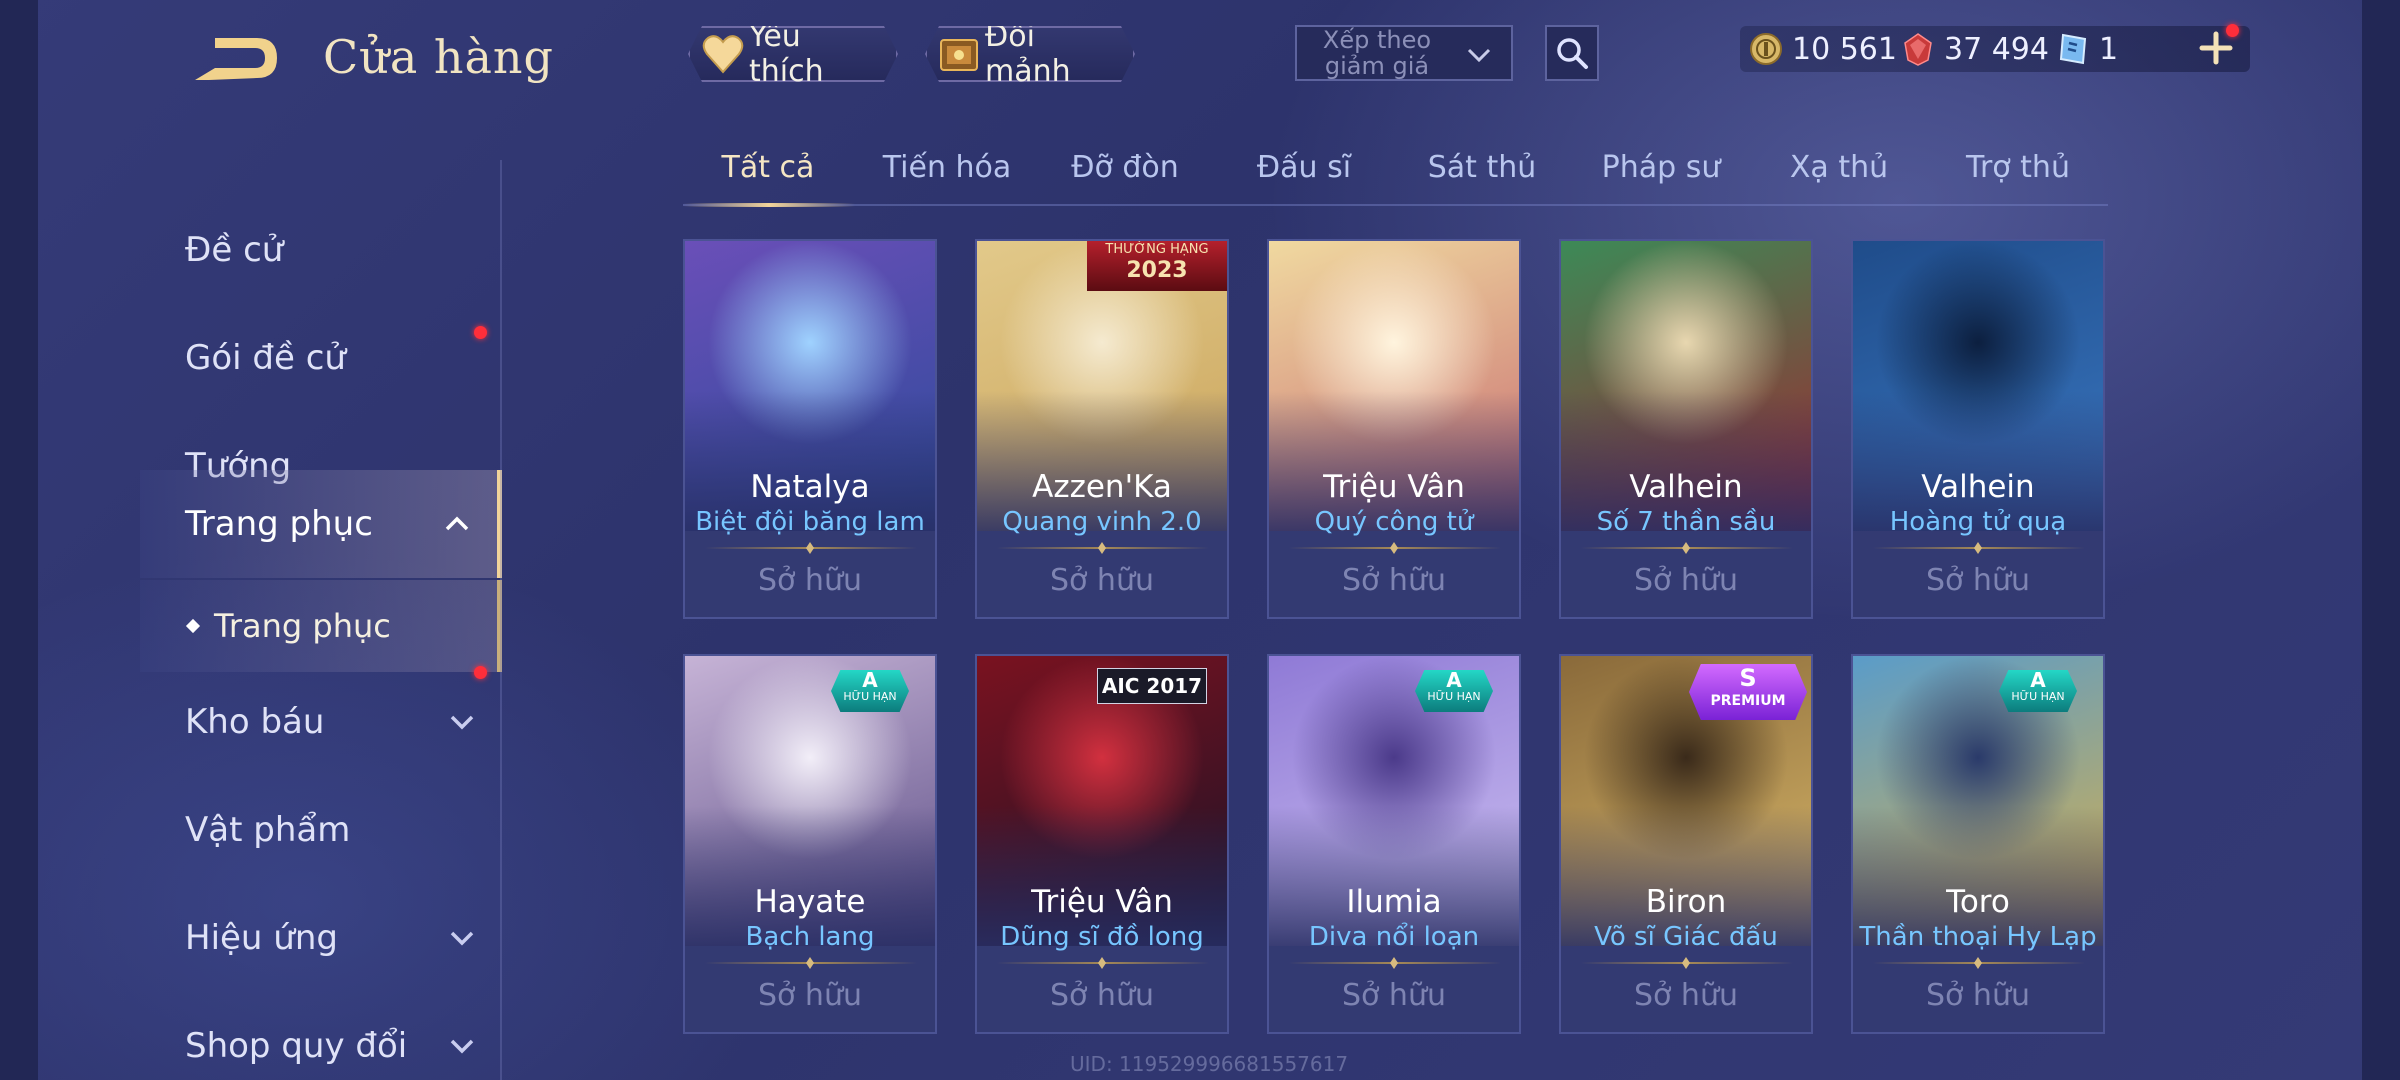 The width and height of the screenshot is (2400, 1080). I want to click on tab-assassin: Sát thủ, so click(1482, 167).